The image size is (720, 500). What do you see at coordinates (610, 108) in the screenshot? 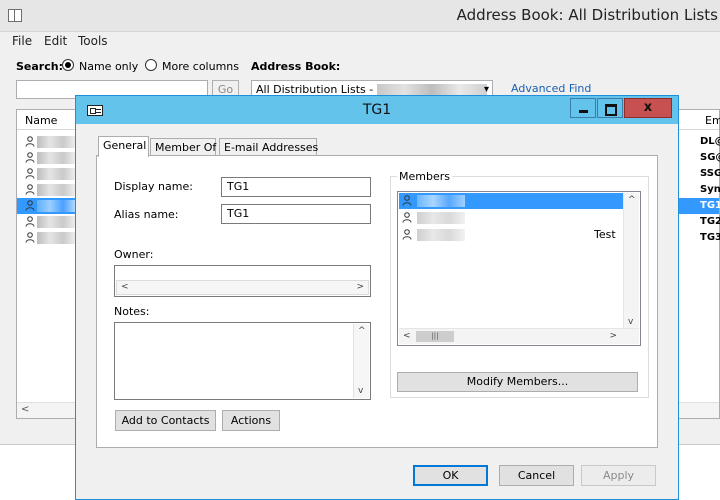
I see `maximize-button` at bounding box center [610, 108].